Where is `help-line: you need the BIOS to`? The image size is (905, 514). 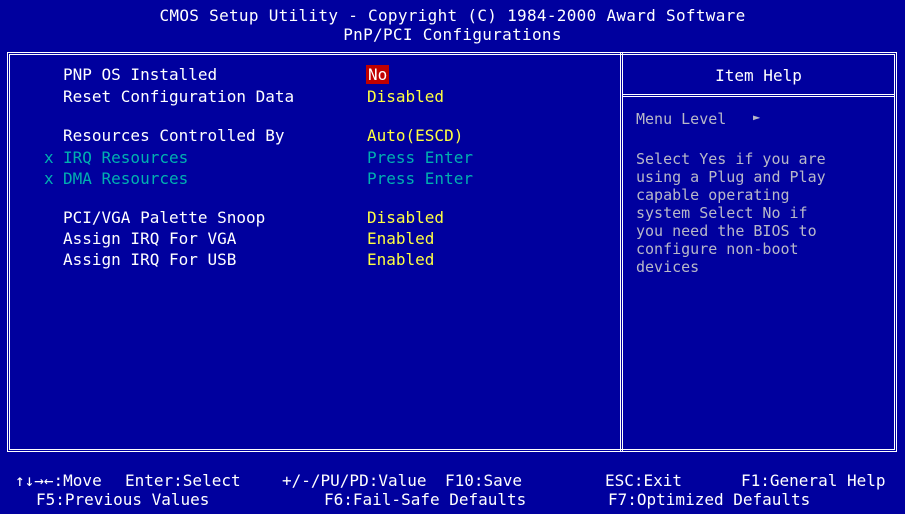 help-line: you need the BIOS to is located at coordinates (726, 231).